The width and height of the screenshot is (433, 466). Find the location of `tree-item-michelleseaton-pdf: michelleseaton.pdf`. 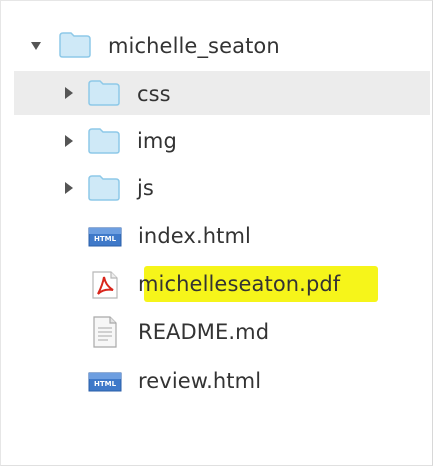

tree-item-michelleseaton-pdf: michelleseaton.pdf is located at coordinates (222, 284).